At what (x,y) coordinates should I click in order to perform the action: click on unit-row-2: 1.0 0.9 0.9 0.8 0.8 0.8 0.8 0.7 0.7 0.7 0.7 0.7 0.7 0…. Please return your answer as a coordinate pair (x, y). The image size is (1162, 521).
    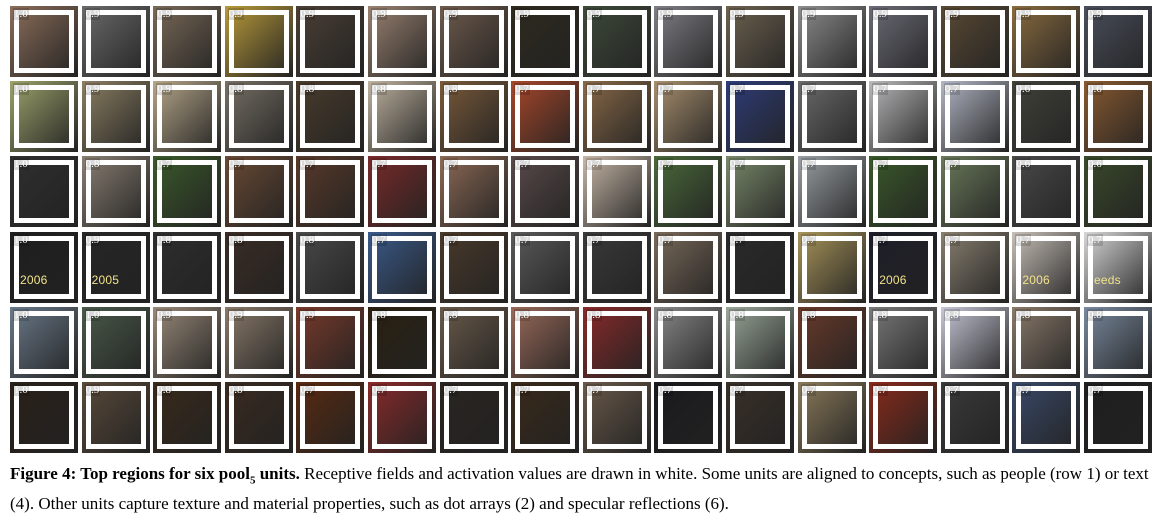
    Looking at the image, I should click on (581, 117).